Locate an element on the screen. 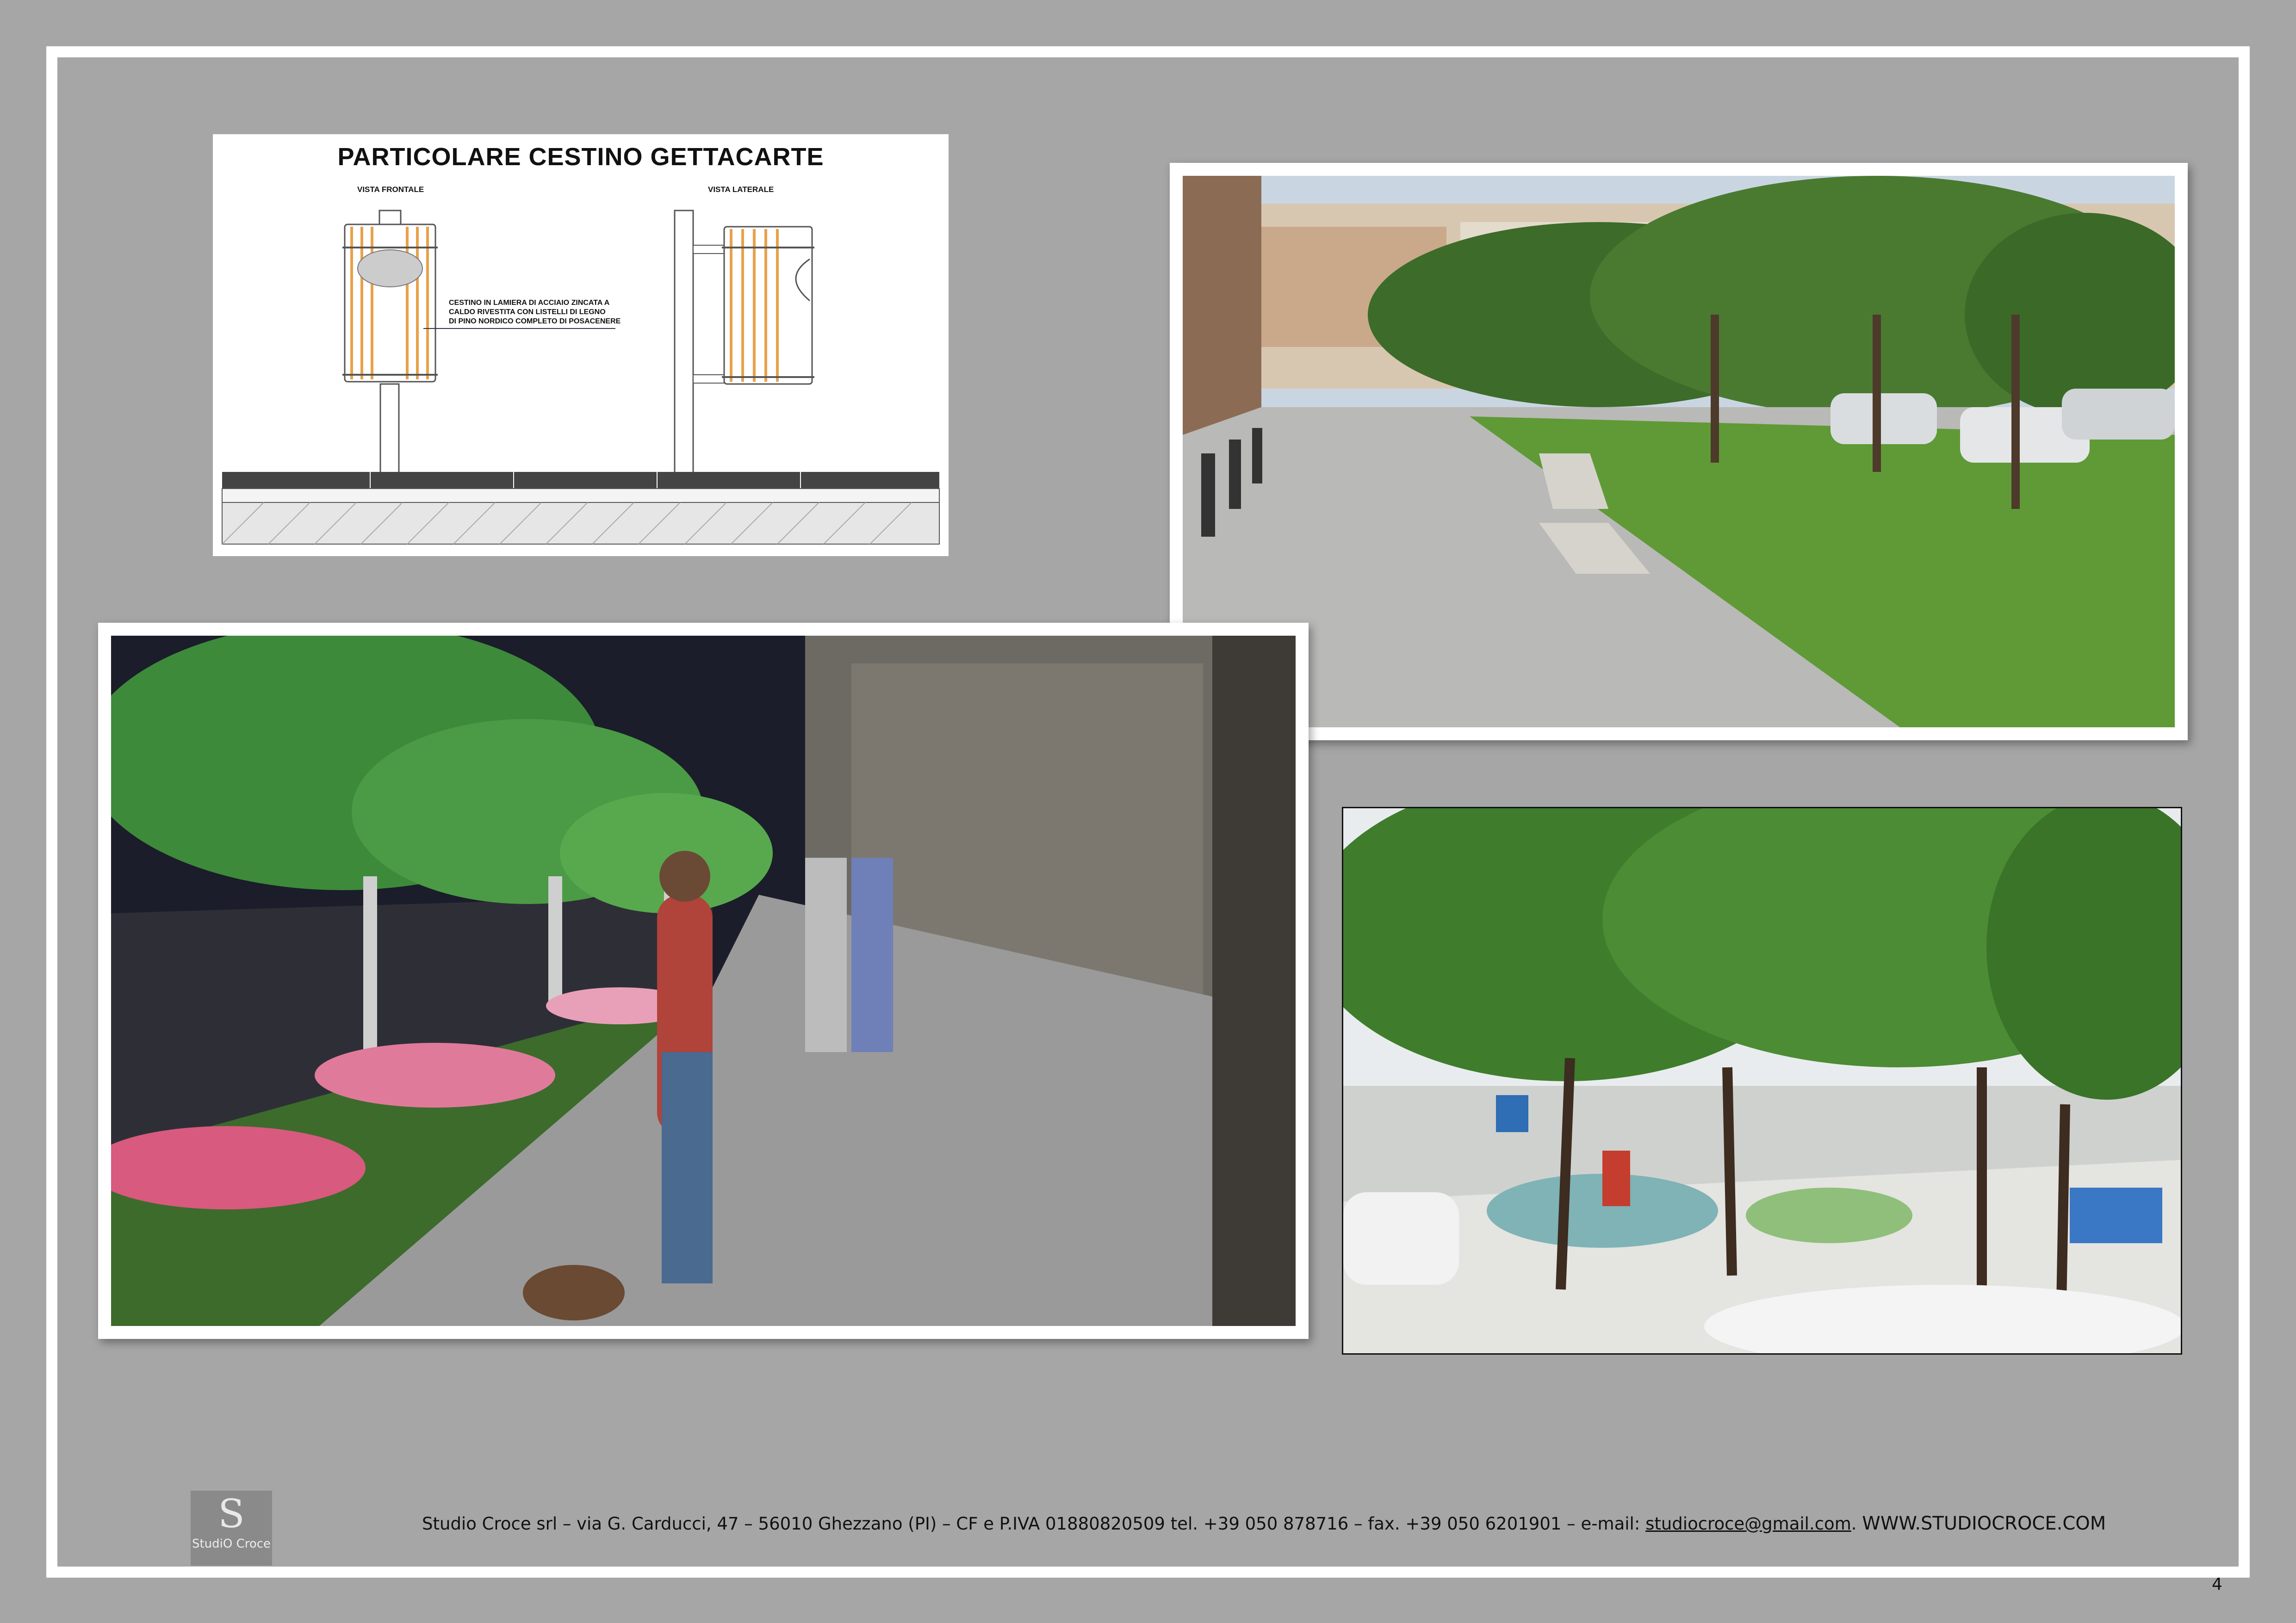 The width and height of the screenshot is (2296, 1623). street-photo-benches-image is located at coordinates (1679, 451).